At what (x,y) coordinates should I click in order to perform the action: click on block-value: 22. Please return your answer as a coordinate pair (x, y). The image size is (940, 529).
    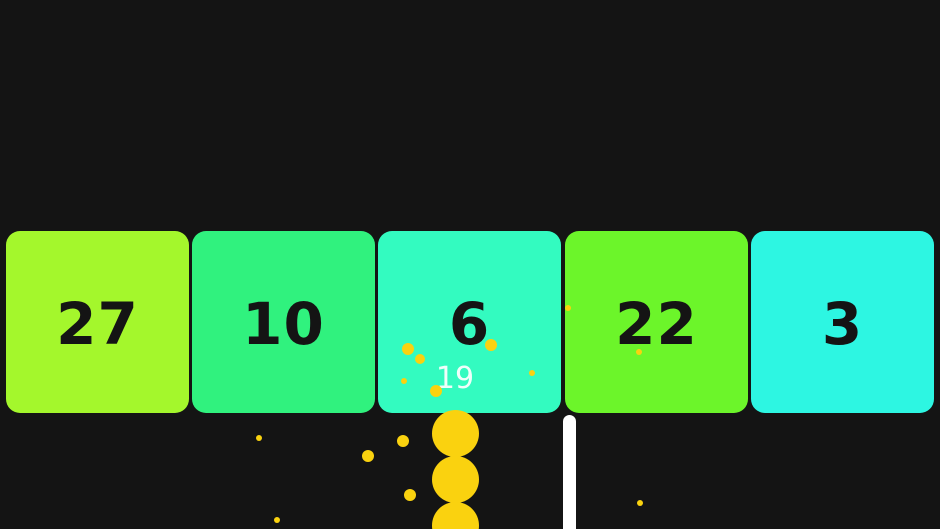
    Looking at the image, I should click on (656, 324).